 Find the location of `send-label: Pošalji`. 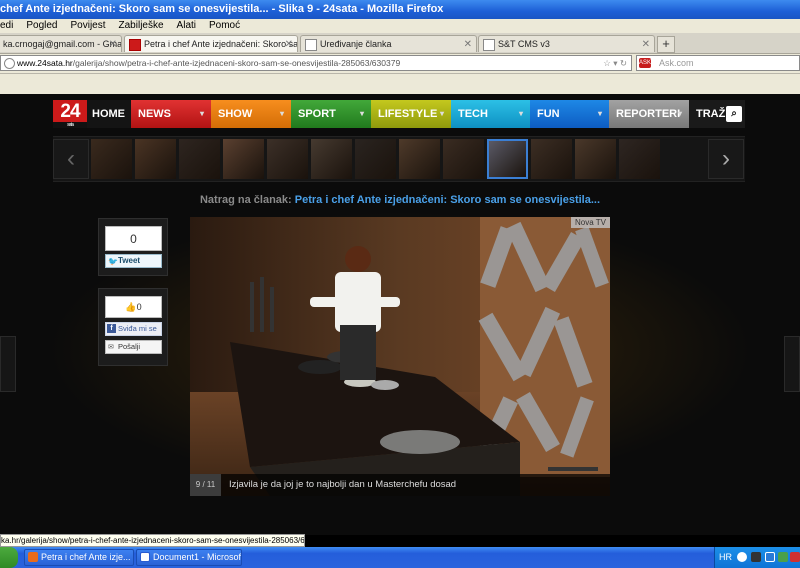

send-label: Pošalji is located at coordinates (129, 346).